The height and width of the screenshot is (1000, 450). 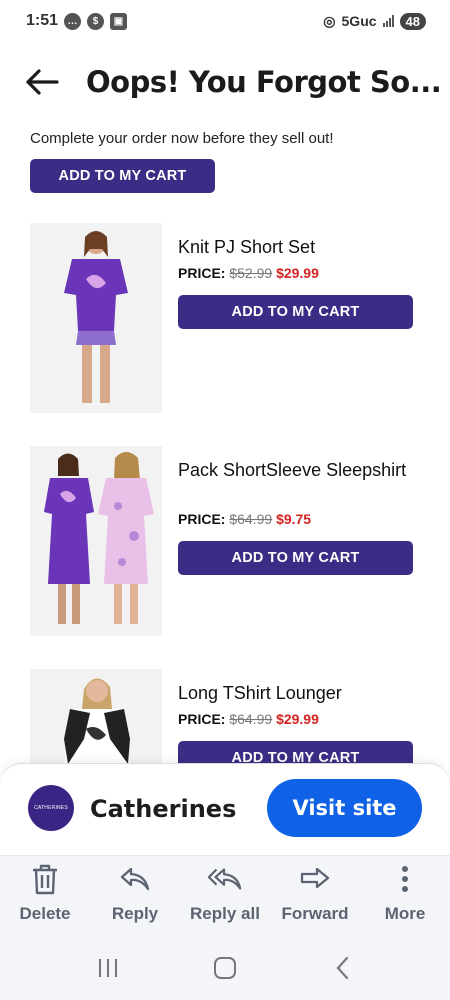 What do you see at coordinates (225, 21) in the screenshot?
I see `status-bar: 1:51 … $ ▣ ◎ 5Guc 48` at bounding box center [225, 21].